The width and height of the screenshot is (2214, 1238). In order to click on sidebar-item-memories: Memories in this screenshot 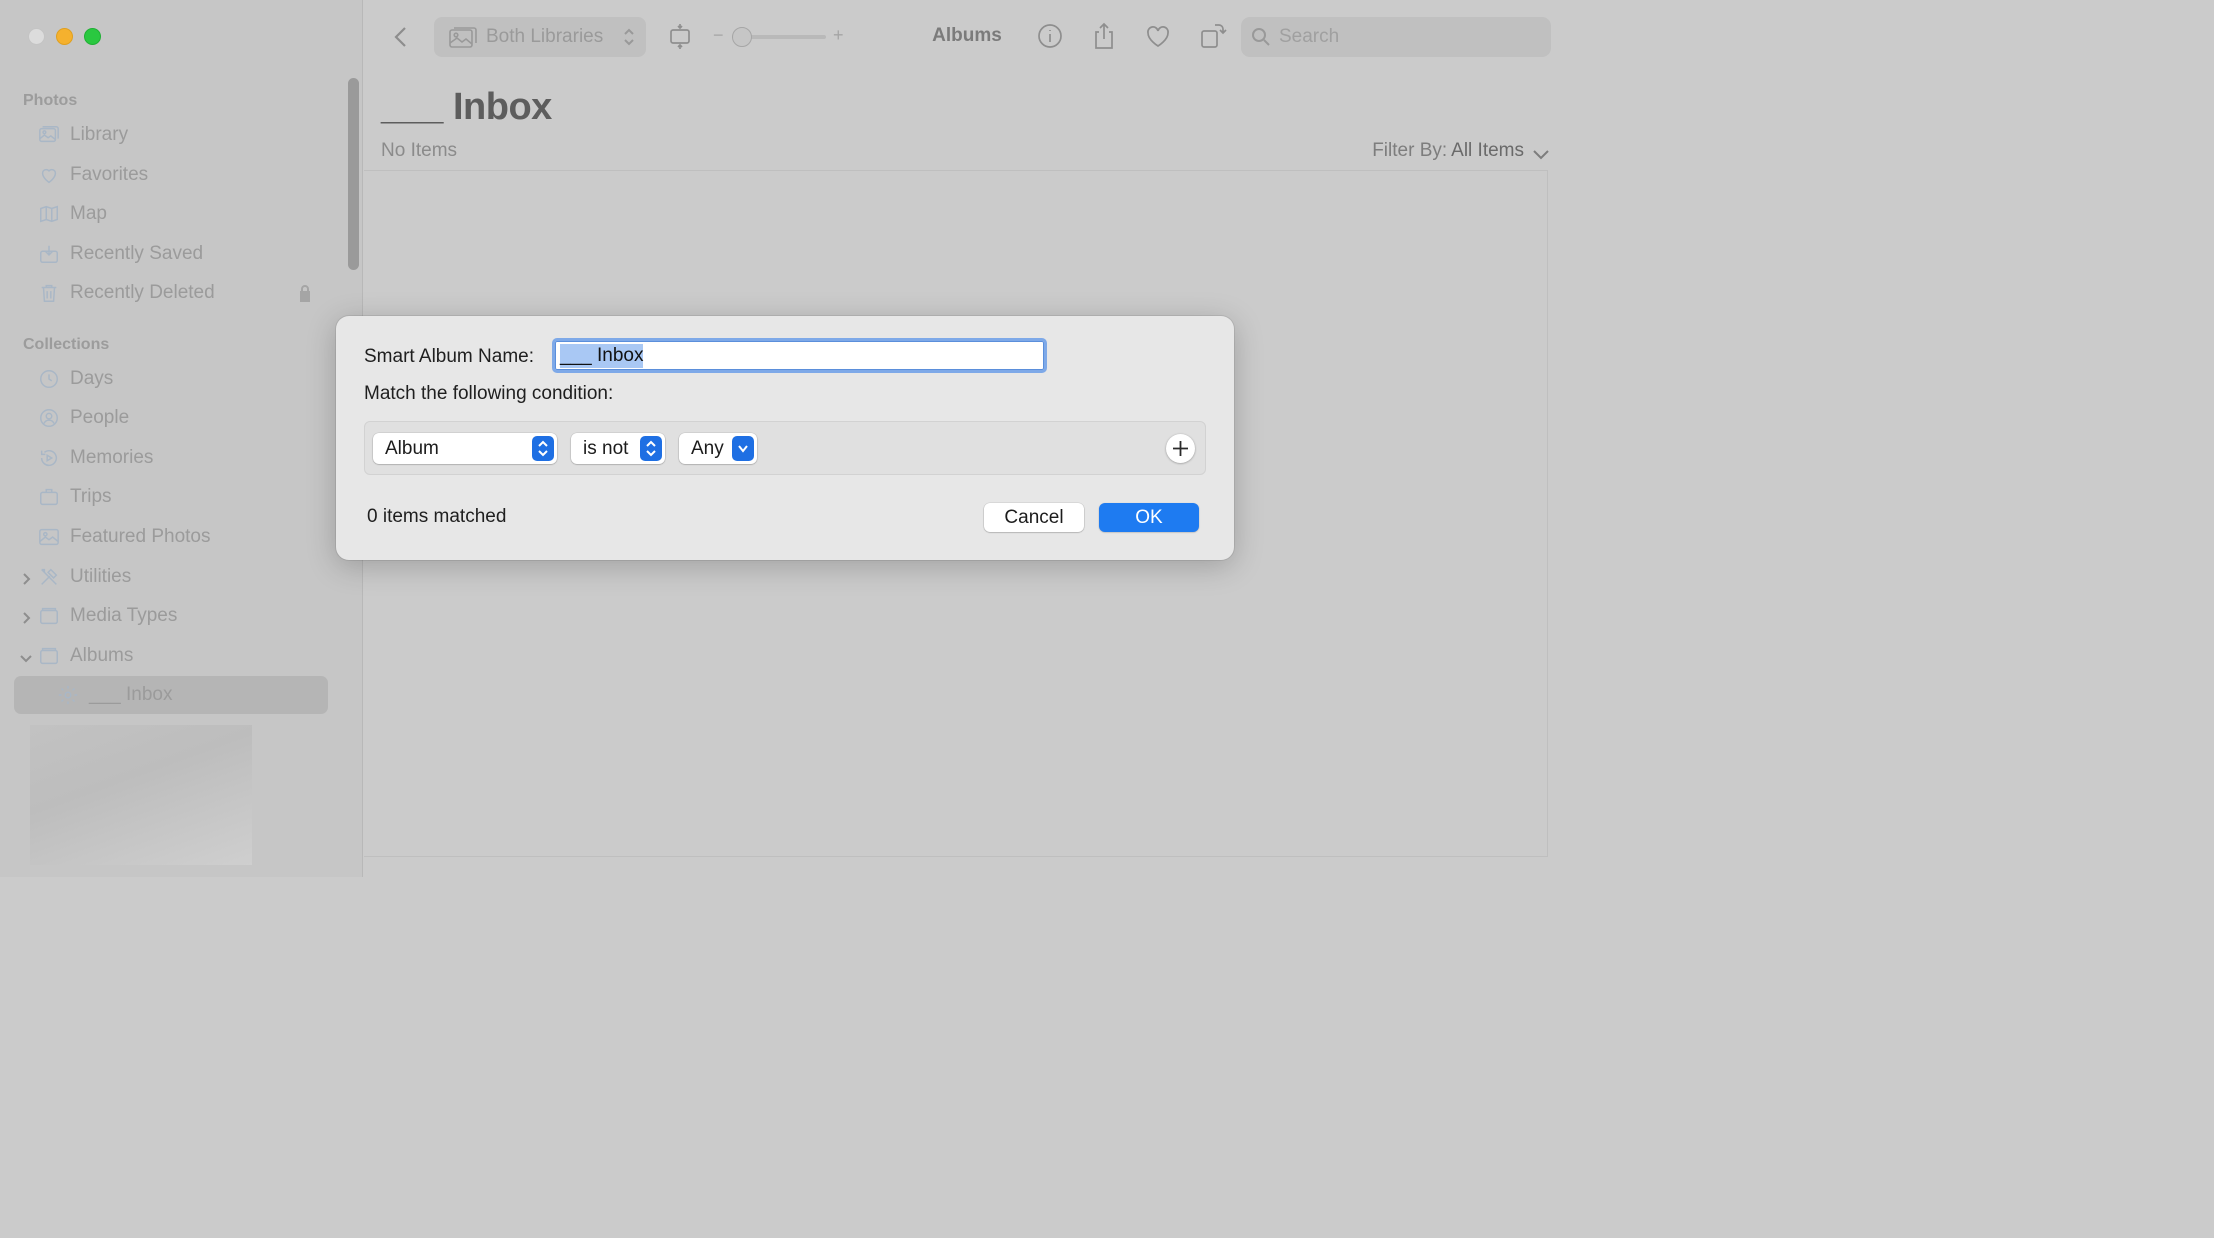, I will do `click(171, 458)`.